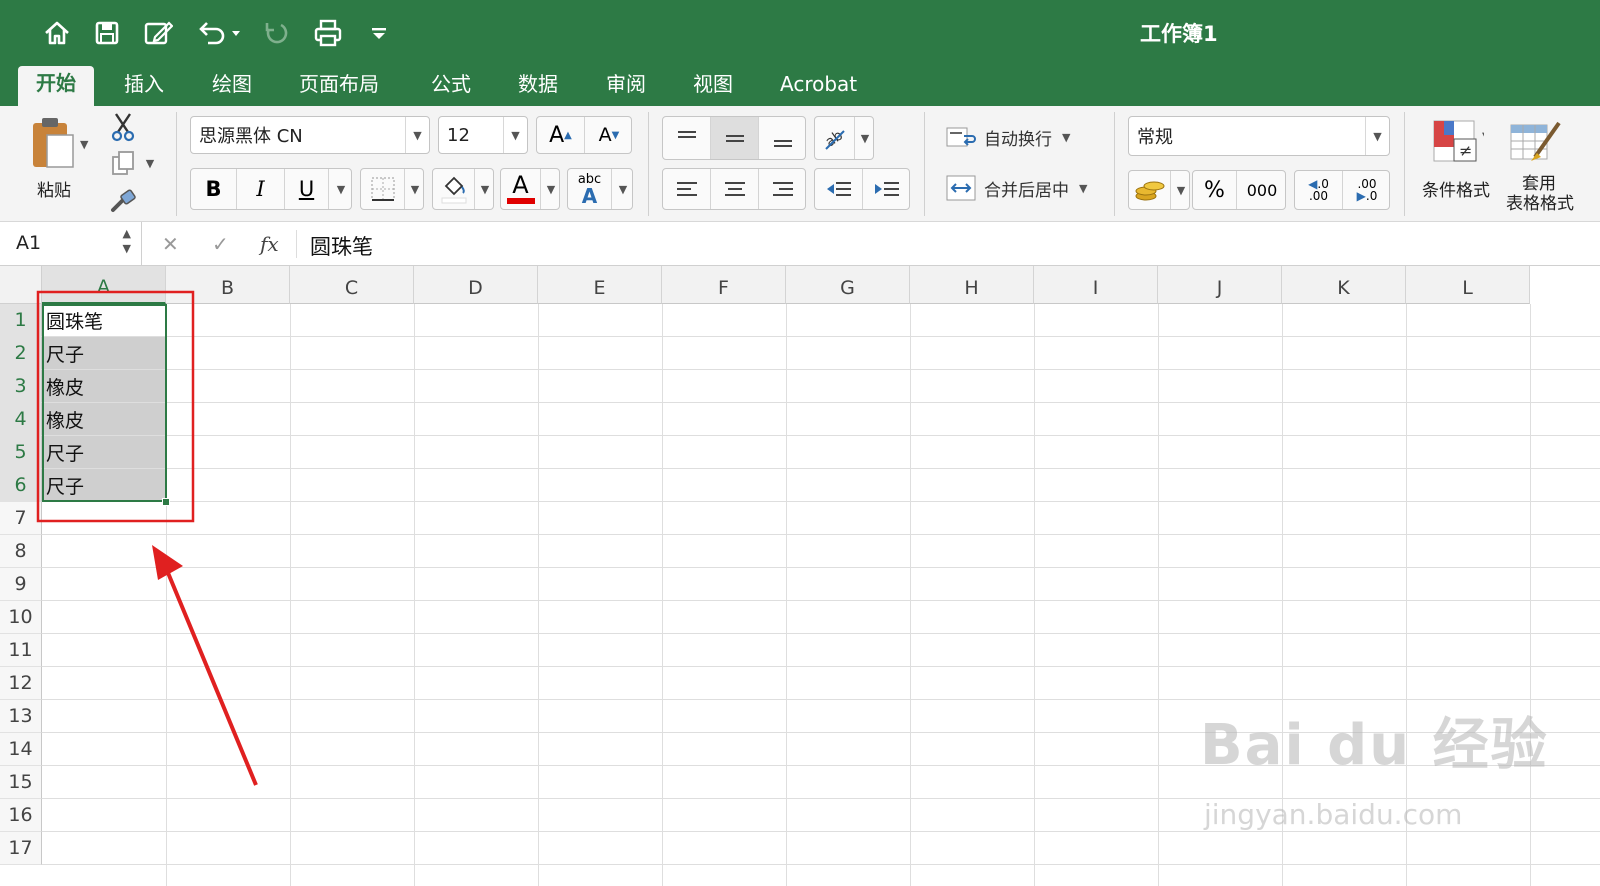 This screenshot has height=886, width=1600. Describe the element at coordinates (211, 676) in the screenshot. I see `annotation-arrow` at that location.